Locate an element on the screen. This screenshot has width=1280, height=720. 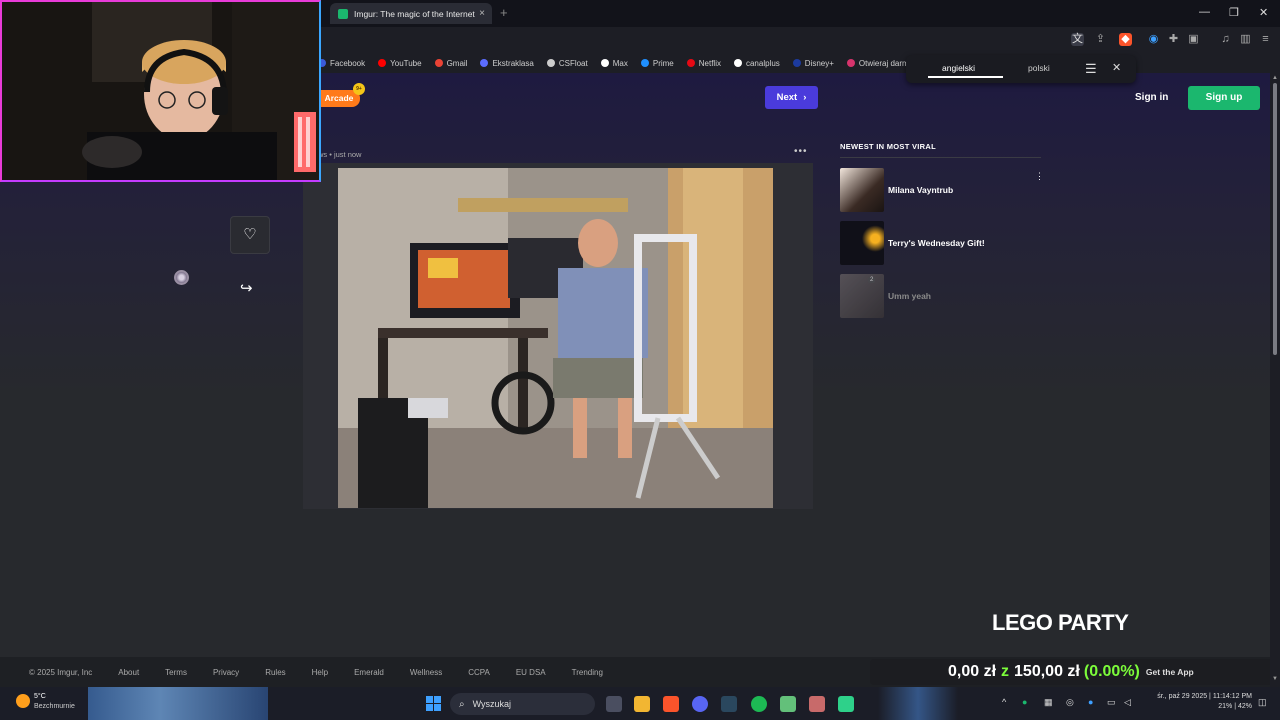
viral-item-umm-yeah: 2 Umm yeah is located at coordinates (940, 297).